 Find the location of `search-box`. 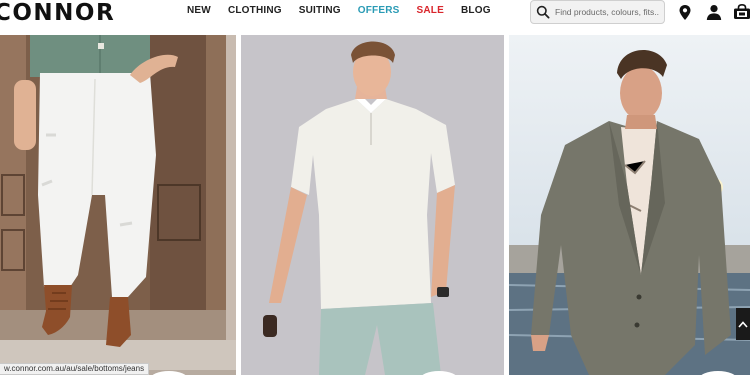

search-box is located at coordinates (597, 12).